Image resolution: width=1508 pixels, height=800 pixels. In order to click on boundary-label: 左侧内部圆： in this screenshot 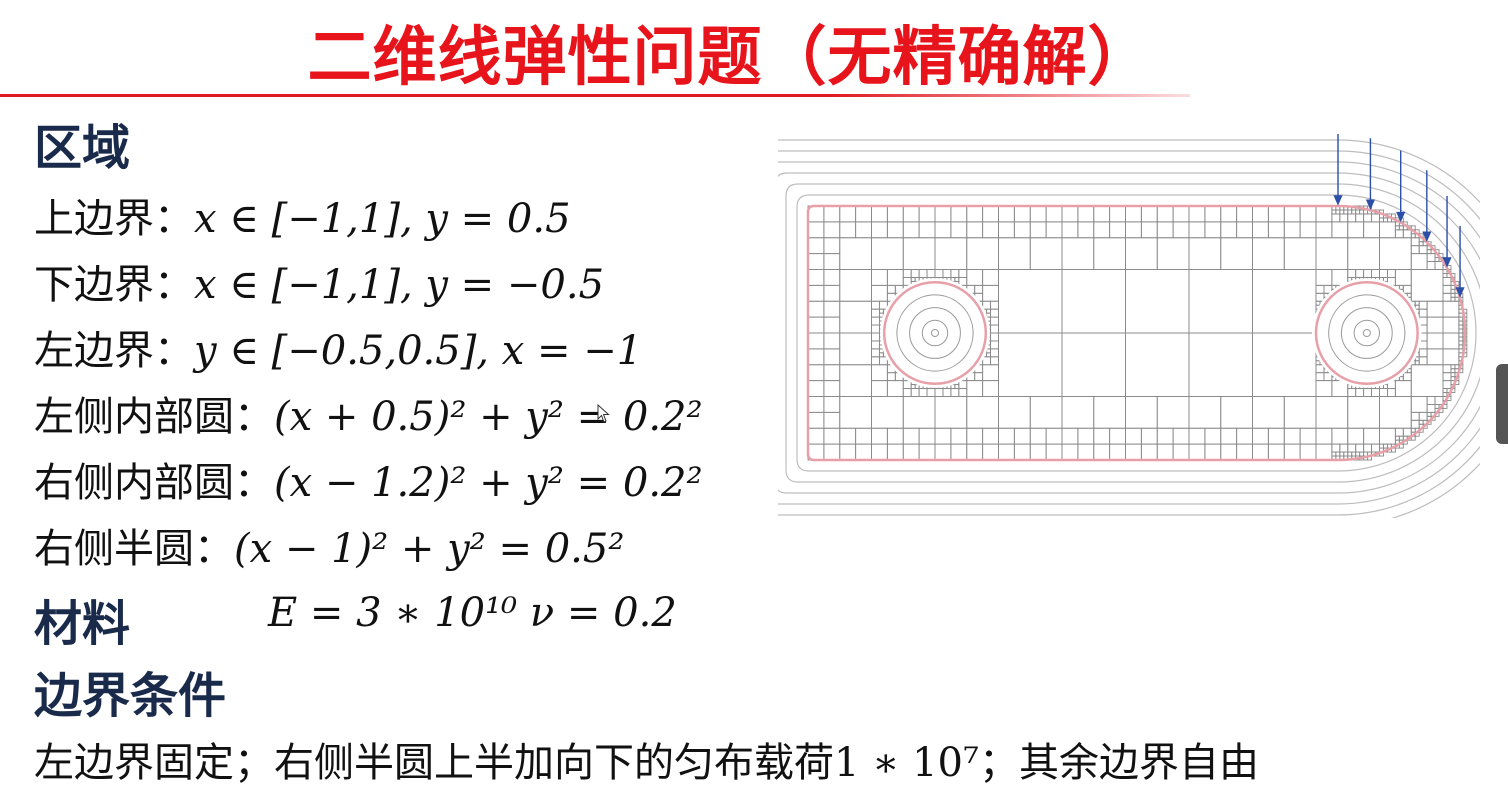, I will do `click(154, 417)`.